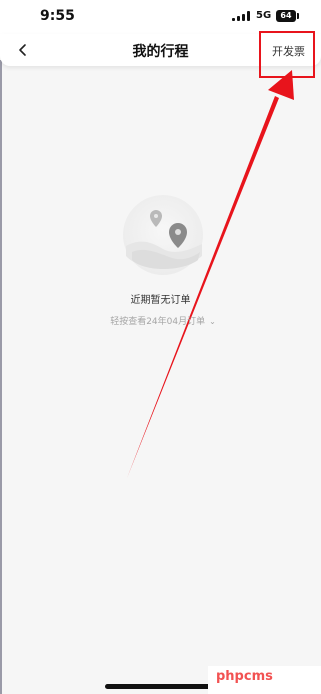 The height and width of the screenshot is (694, 321). I want to click on empty-state-title: 近期暂无订单, so click(160, 300).